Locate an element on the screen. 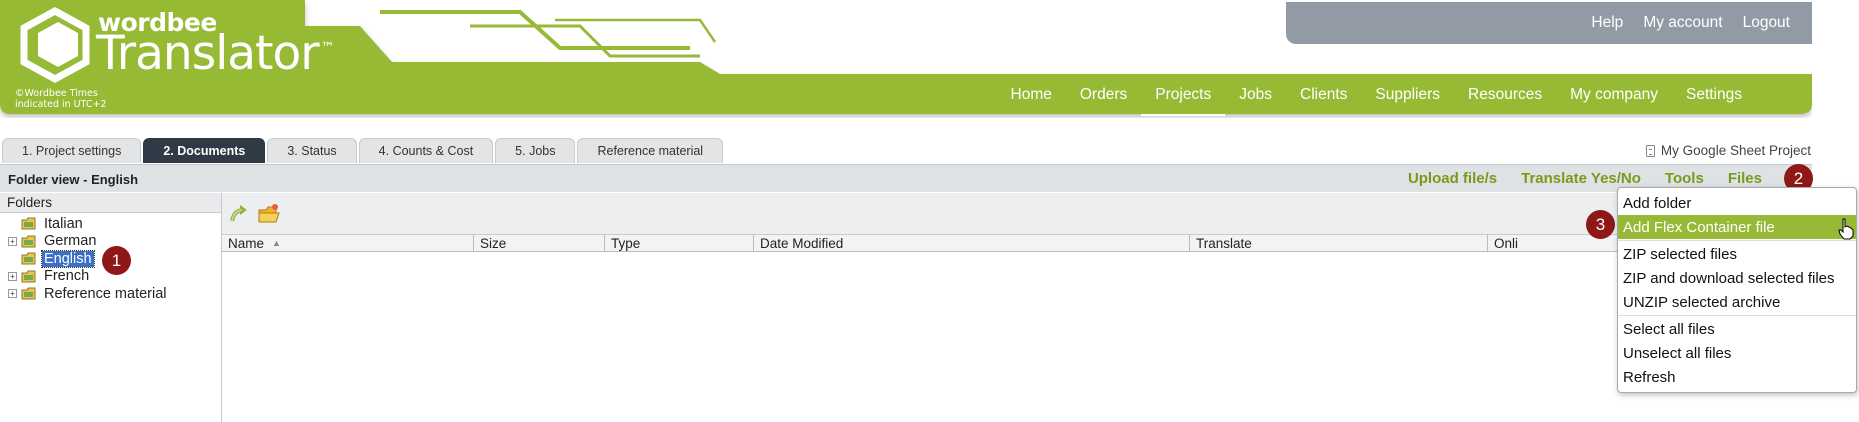 The image size is (1859, 422). project-name: My Google Sheet Project is located at coordinates (1728, 150).